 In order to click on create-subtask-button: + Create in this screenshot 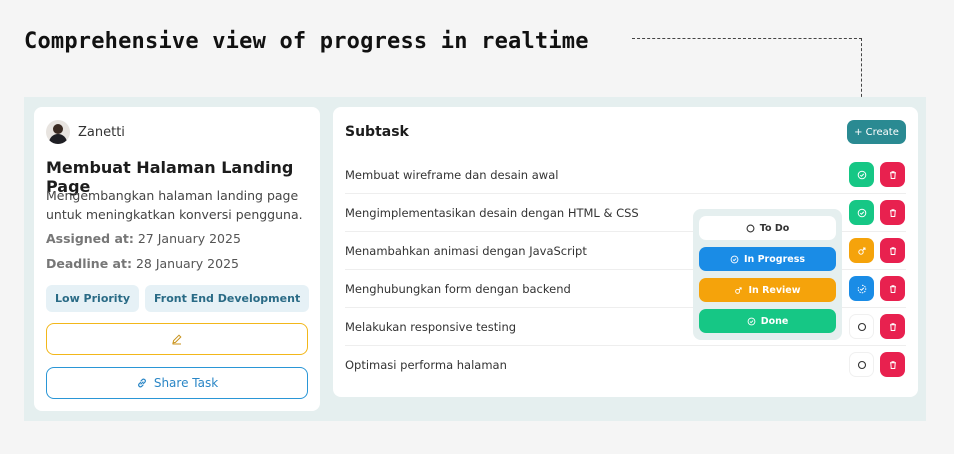, I will do `click(876, 132)`.